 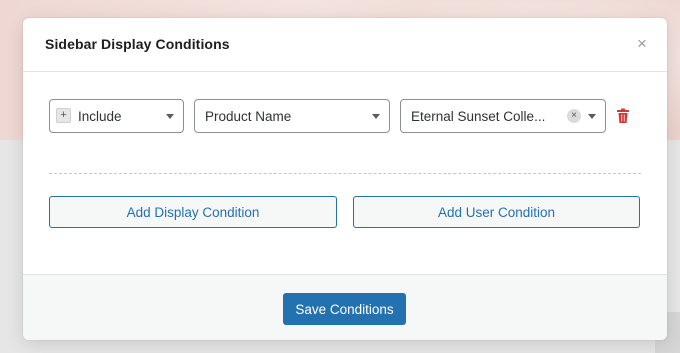 I want to click on condition-field-value: Product Name, so click(x=248, y=116).